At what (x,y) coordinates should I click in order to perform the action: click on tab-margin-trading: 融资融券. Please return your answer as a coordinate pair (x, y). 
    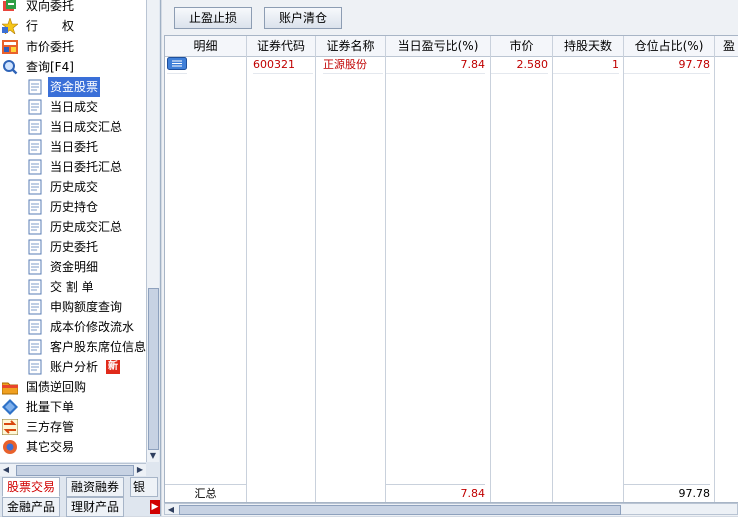
    Looking at the image, I should click on (95, 487).